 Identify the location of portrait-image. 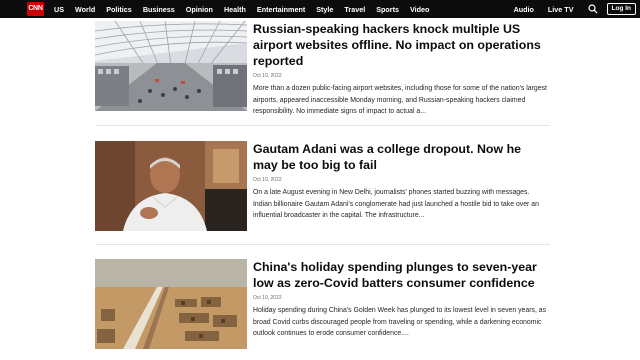
(171, 186).